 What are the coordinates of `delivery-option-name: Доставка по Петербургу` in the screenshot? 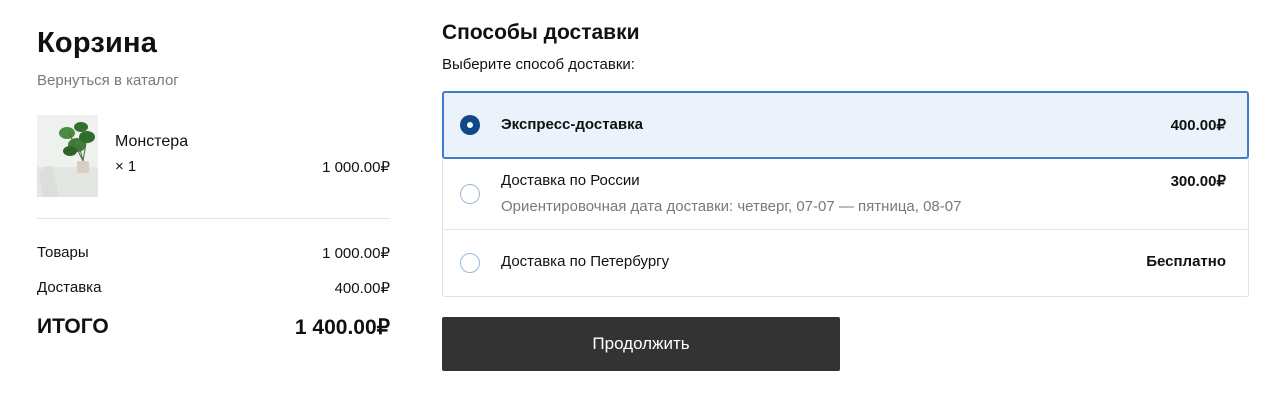 It's located at (585, 261).